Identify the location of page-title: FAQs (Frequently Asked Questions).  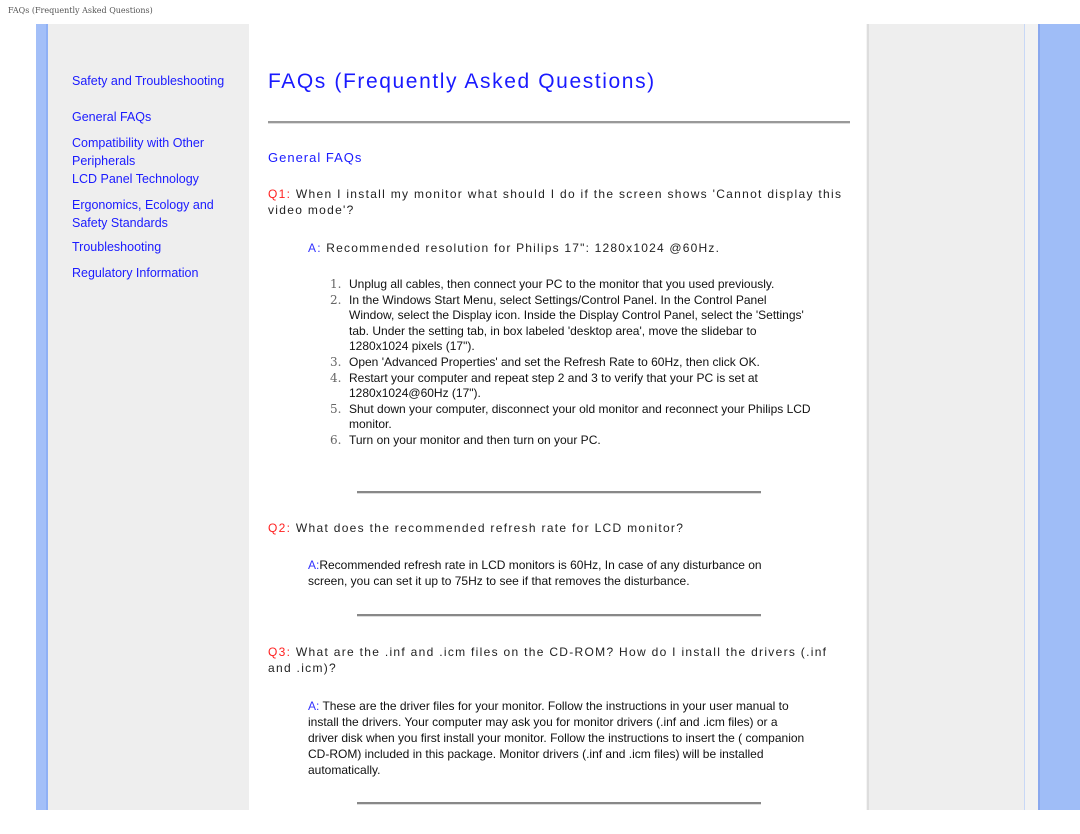
(462, 81).